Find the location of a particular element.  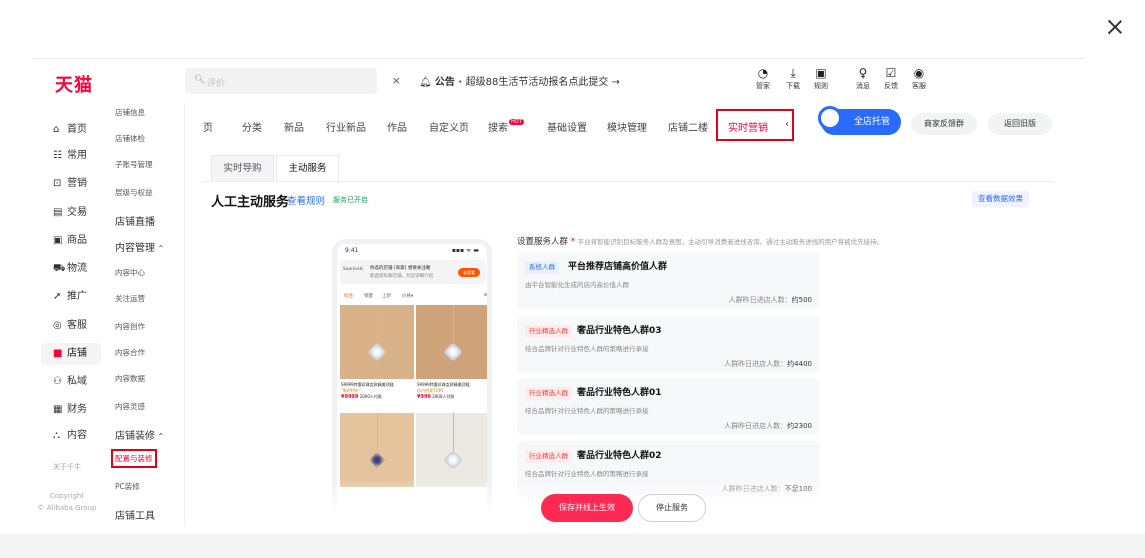

crowd-name: 奢品行业特色人群01 is located at coordinates (619, 393).